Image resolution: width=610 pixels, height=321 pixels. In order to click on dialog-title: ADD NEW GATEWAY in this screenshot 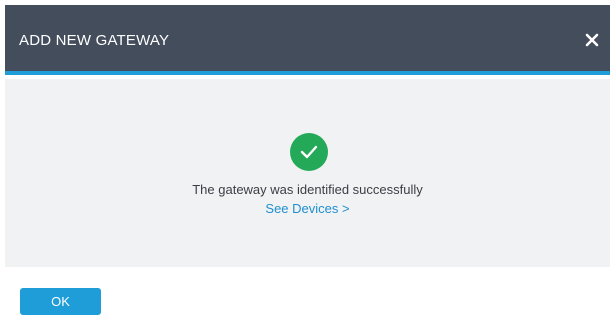, I will do `click(94, 40)`.